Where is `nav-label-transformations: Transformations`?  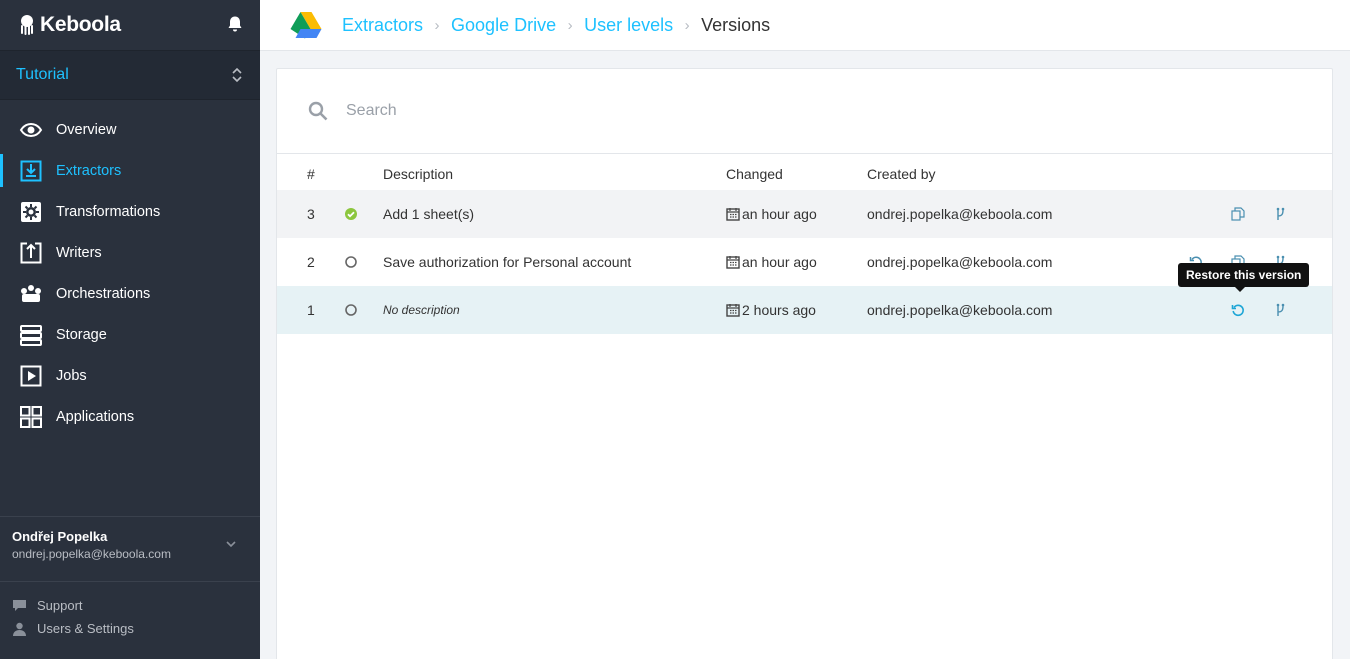 nav-label-transformations: Transformations is located at coordinates (108, 211).